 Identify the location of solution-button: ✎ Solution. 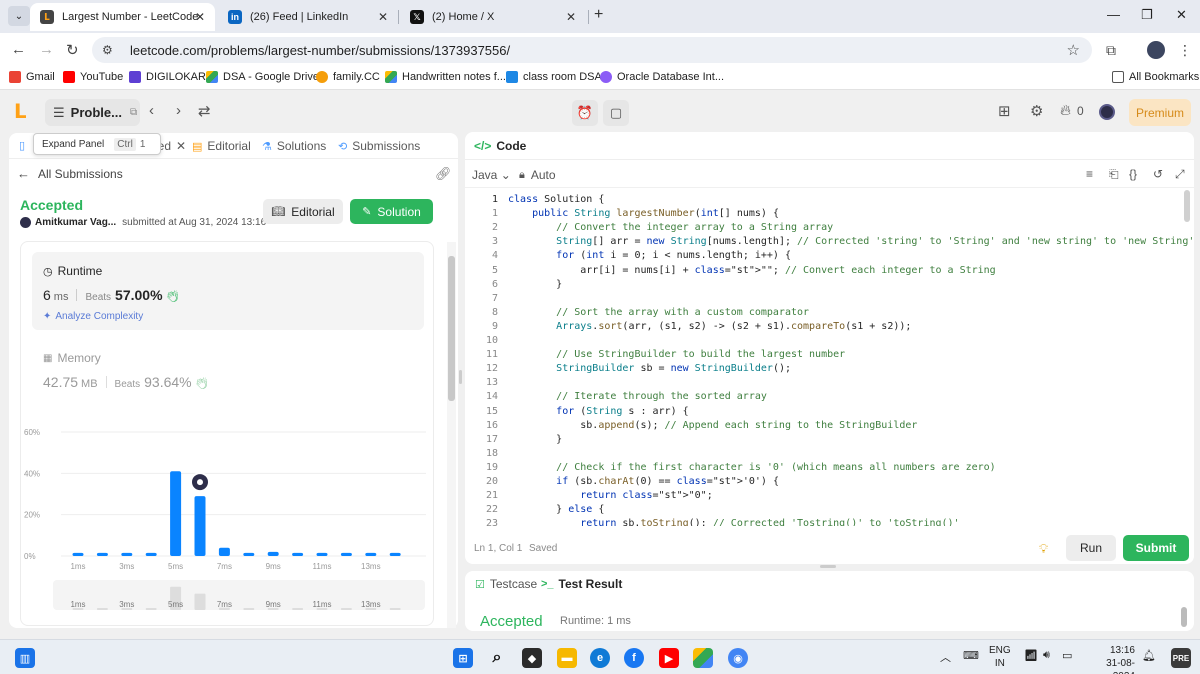
(391, 211).